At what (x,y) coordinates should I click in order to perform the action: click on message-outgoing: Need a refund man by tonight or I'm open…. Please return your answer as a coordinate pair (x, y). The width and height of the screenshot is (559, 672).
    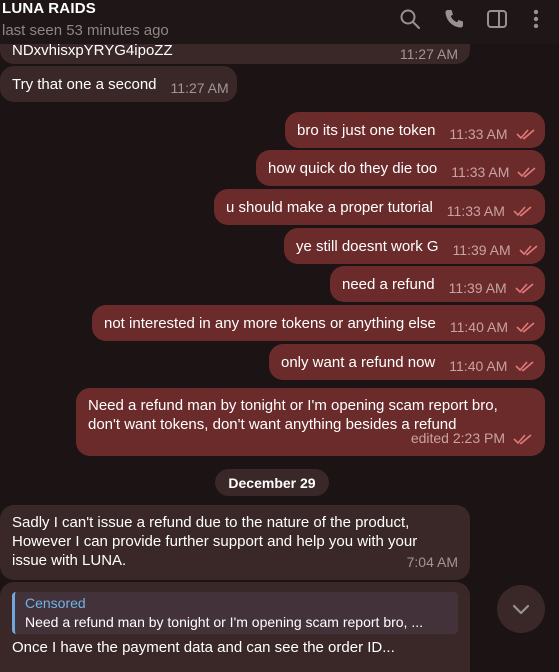
    Looking at the image, I should click on (310, 422).